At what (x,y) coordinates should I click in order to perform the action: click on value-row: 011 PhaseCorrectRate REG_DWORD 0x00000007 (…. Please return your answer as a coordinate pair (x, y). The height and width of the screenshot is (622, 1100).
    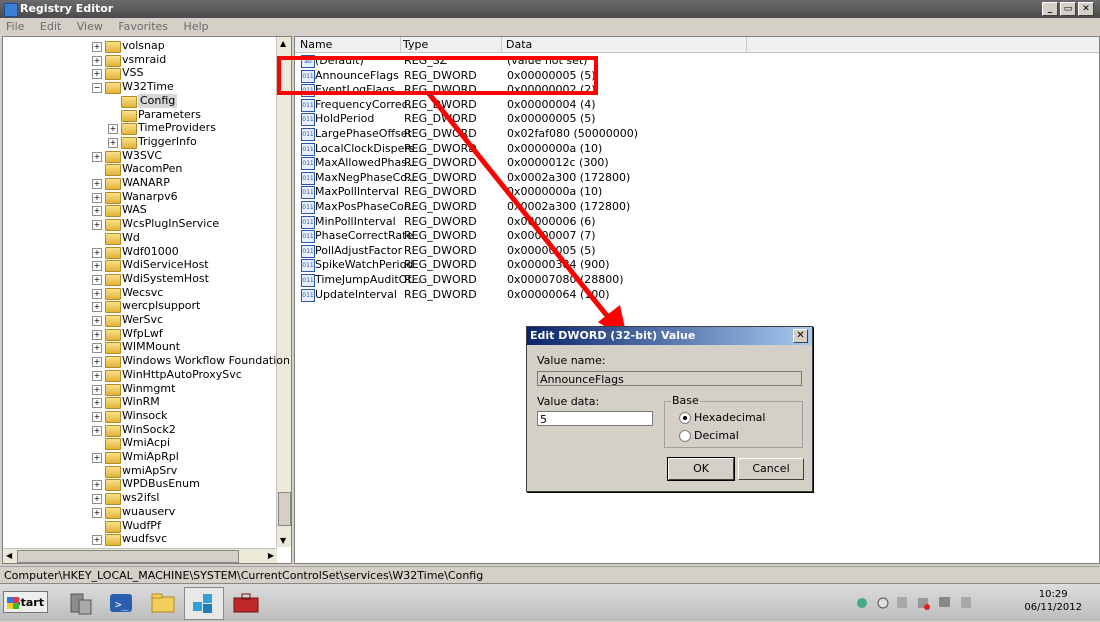
    Looking at the image, I should click on (697, 236).